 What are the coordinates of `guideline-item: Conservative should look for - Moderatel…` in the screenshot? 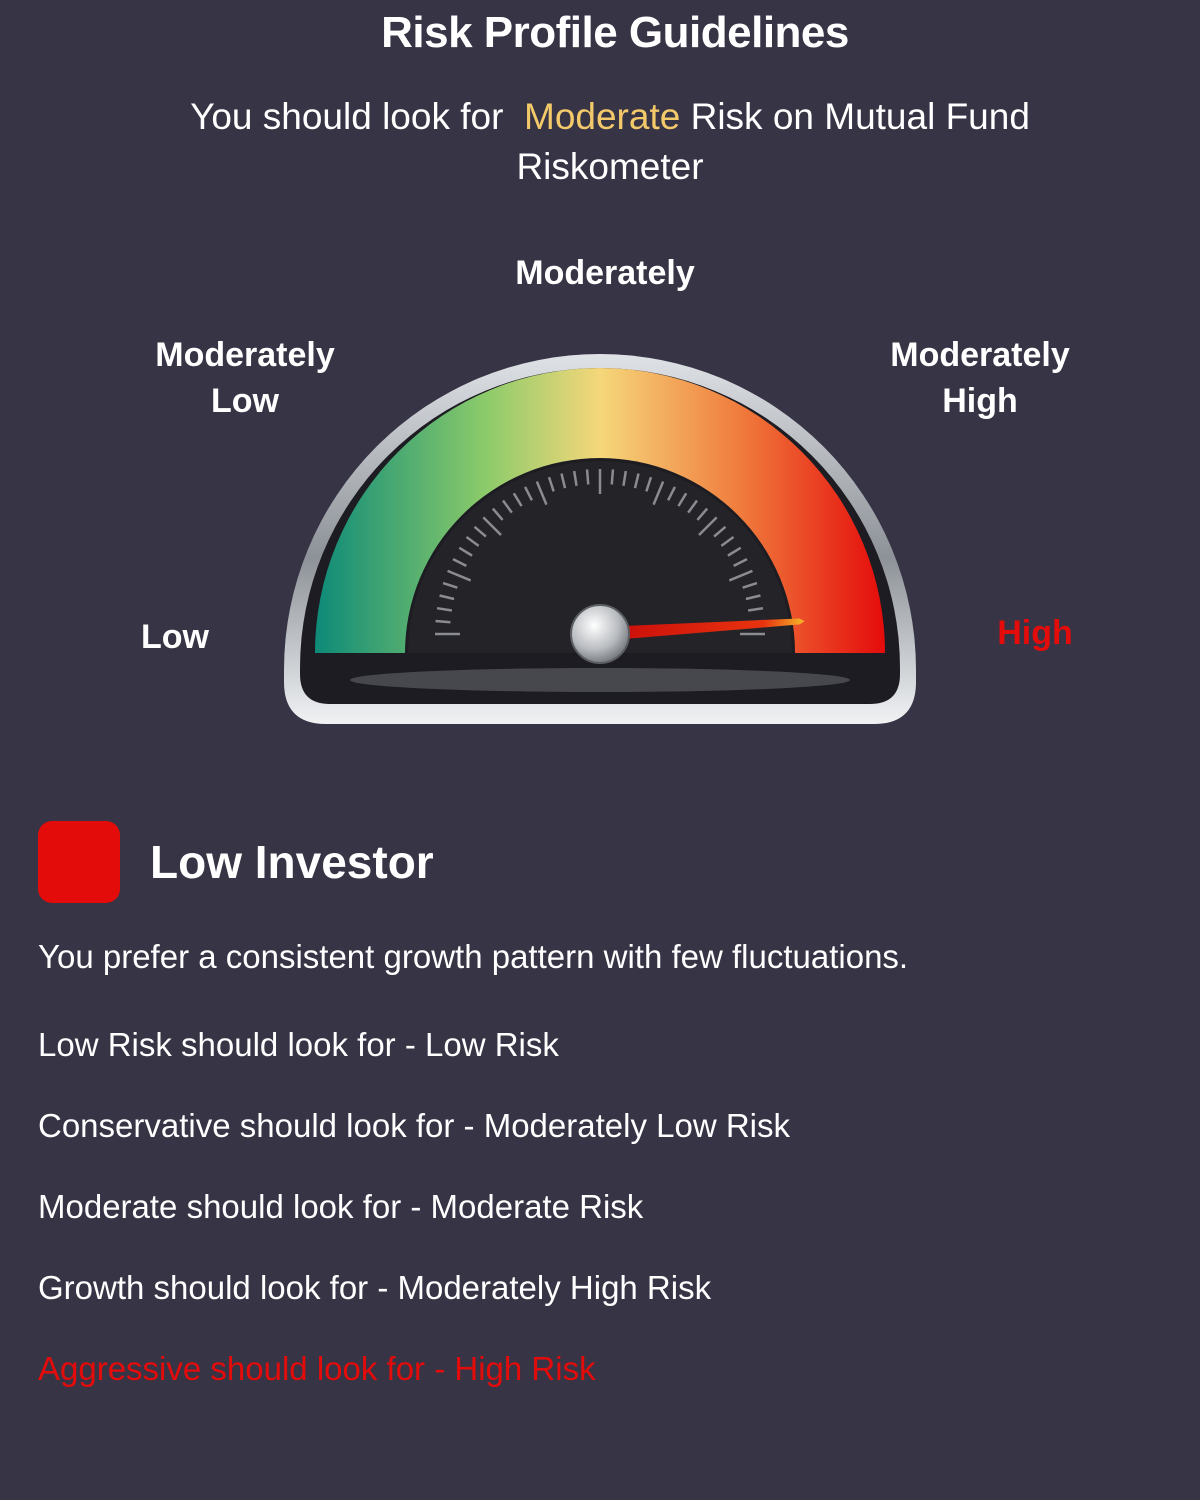 It's located at (414, 1125).